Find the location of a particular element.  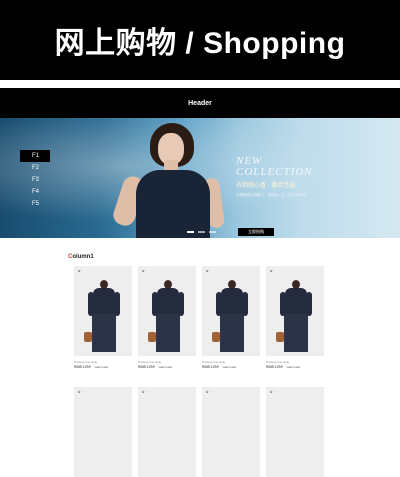

page-title: 网上购物 / Shopping is located at coordinates (200, 43).